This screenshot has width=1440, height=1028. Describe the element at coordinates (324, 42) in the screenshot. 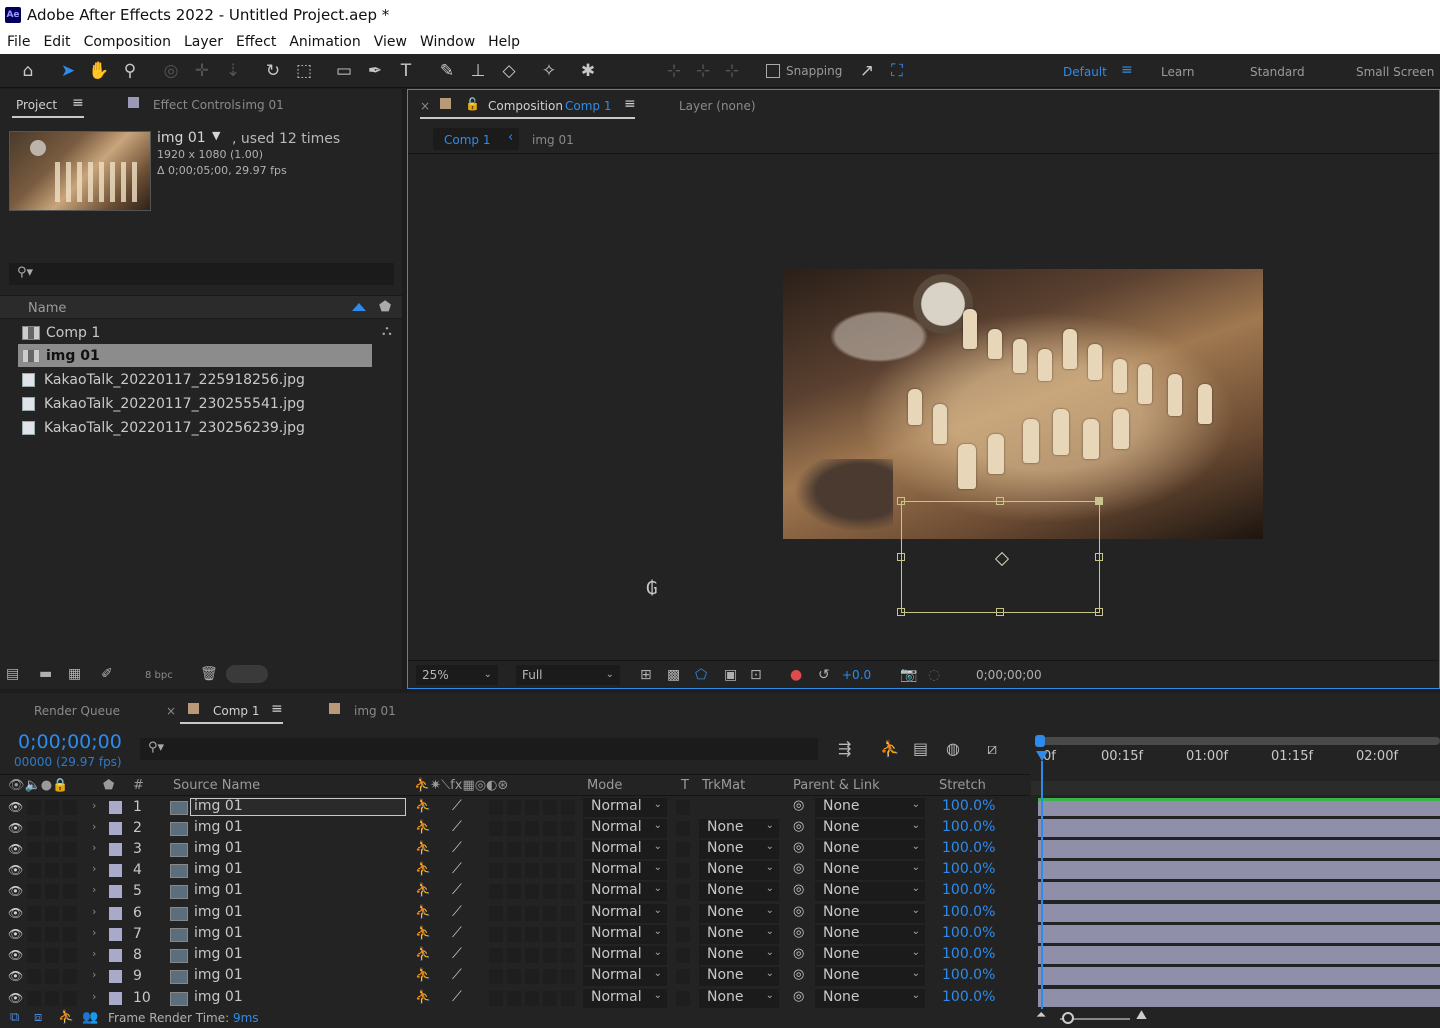

I see `menu-animation: Animation` at that location.